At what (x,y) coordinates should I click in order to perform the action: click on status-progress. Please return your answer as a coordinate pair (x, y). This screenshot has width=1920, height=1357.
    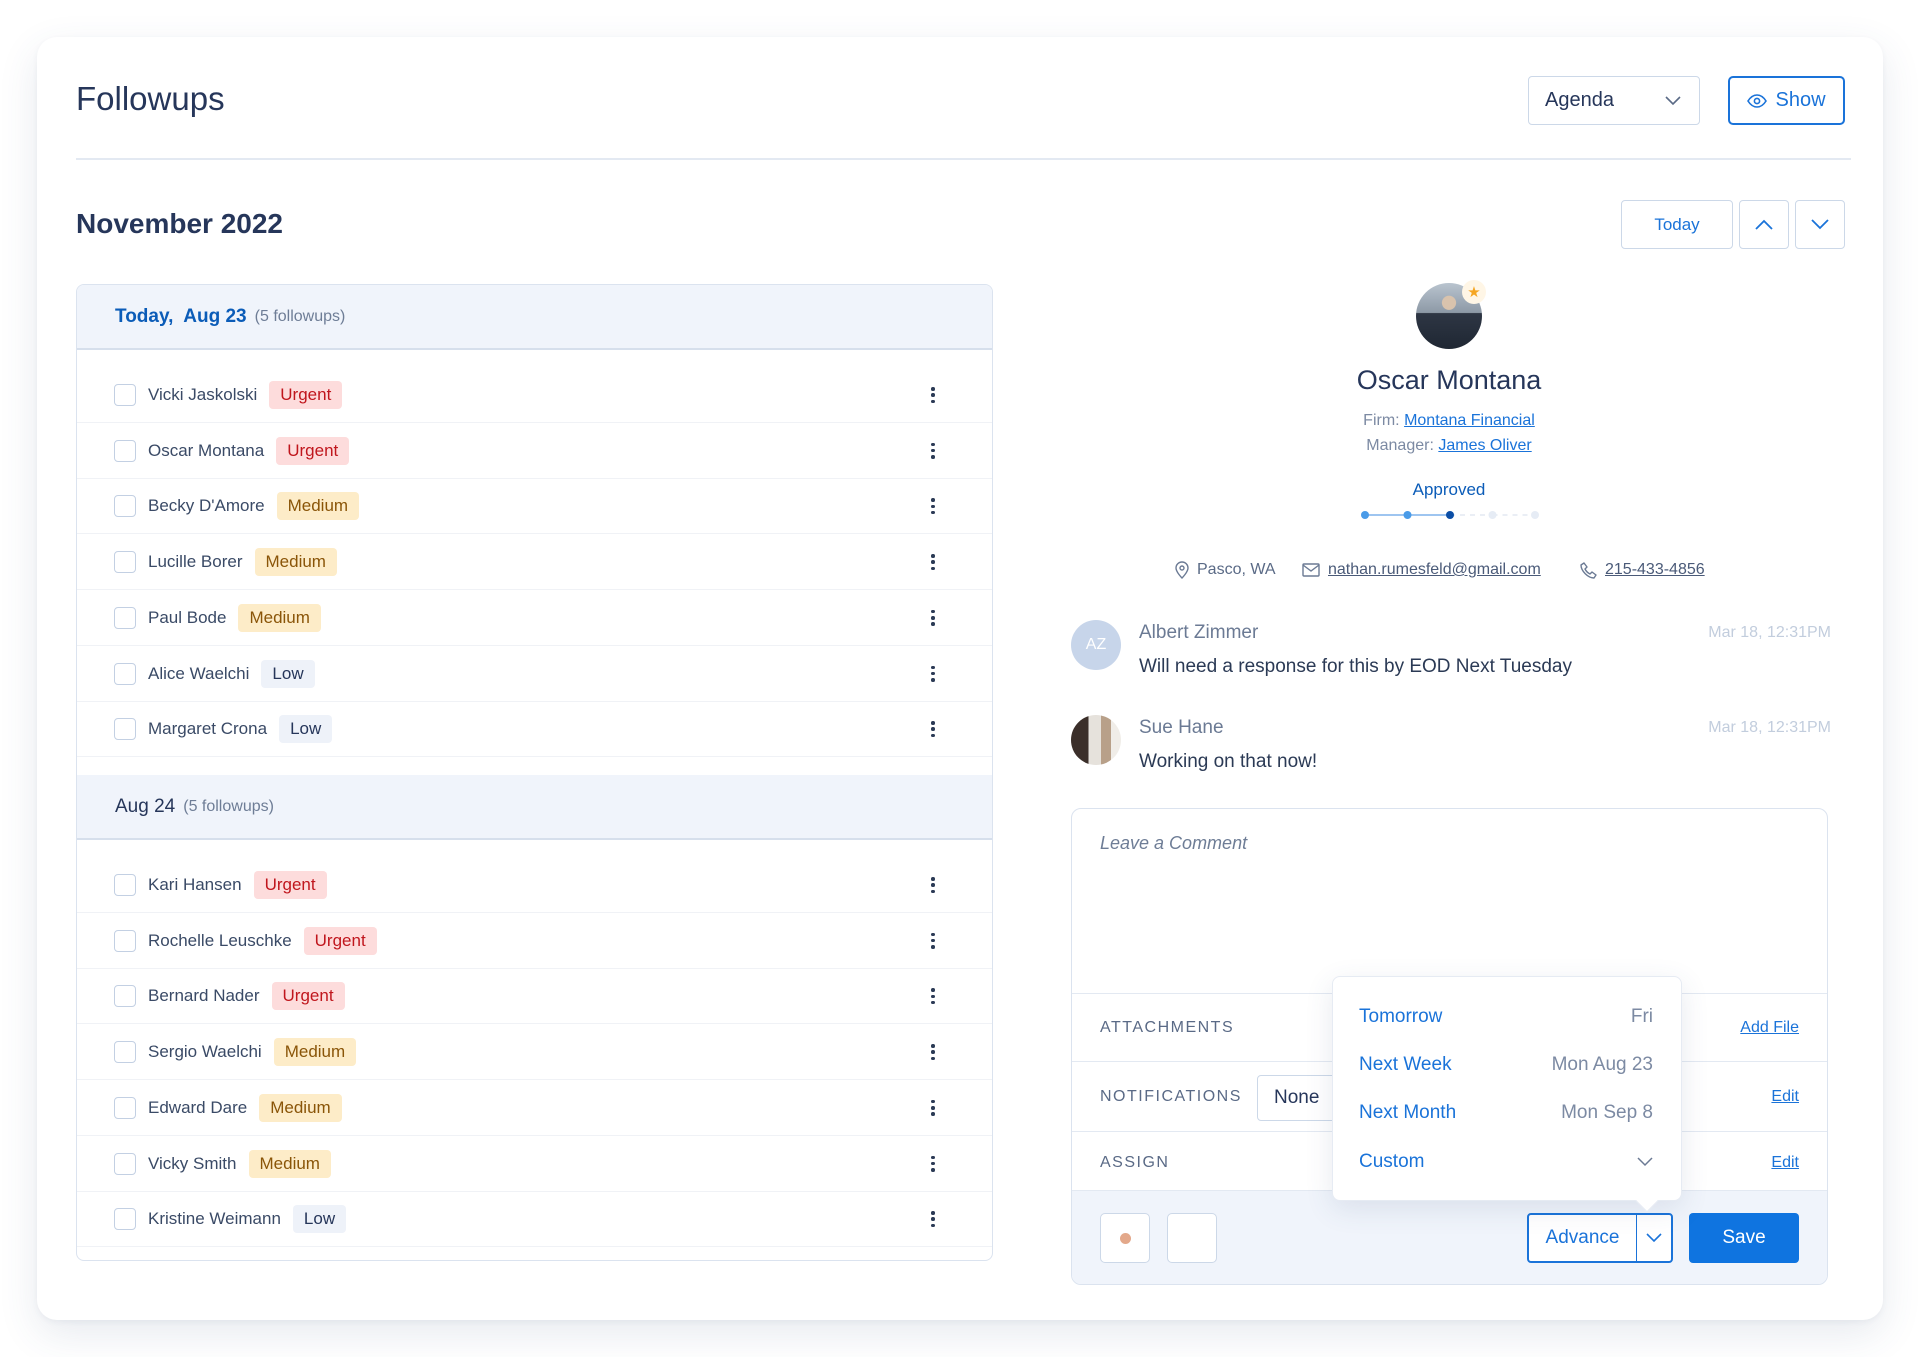
    Looking at the image, I should click on (1450, 515).